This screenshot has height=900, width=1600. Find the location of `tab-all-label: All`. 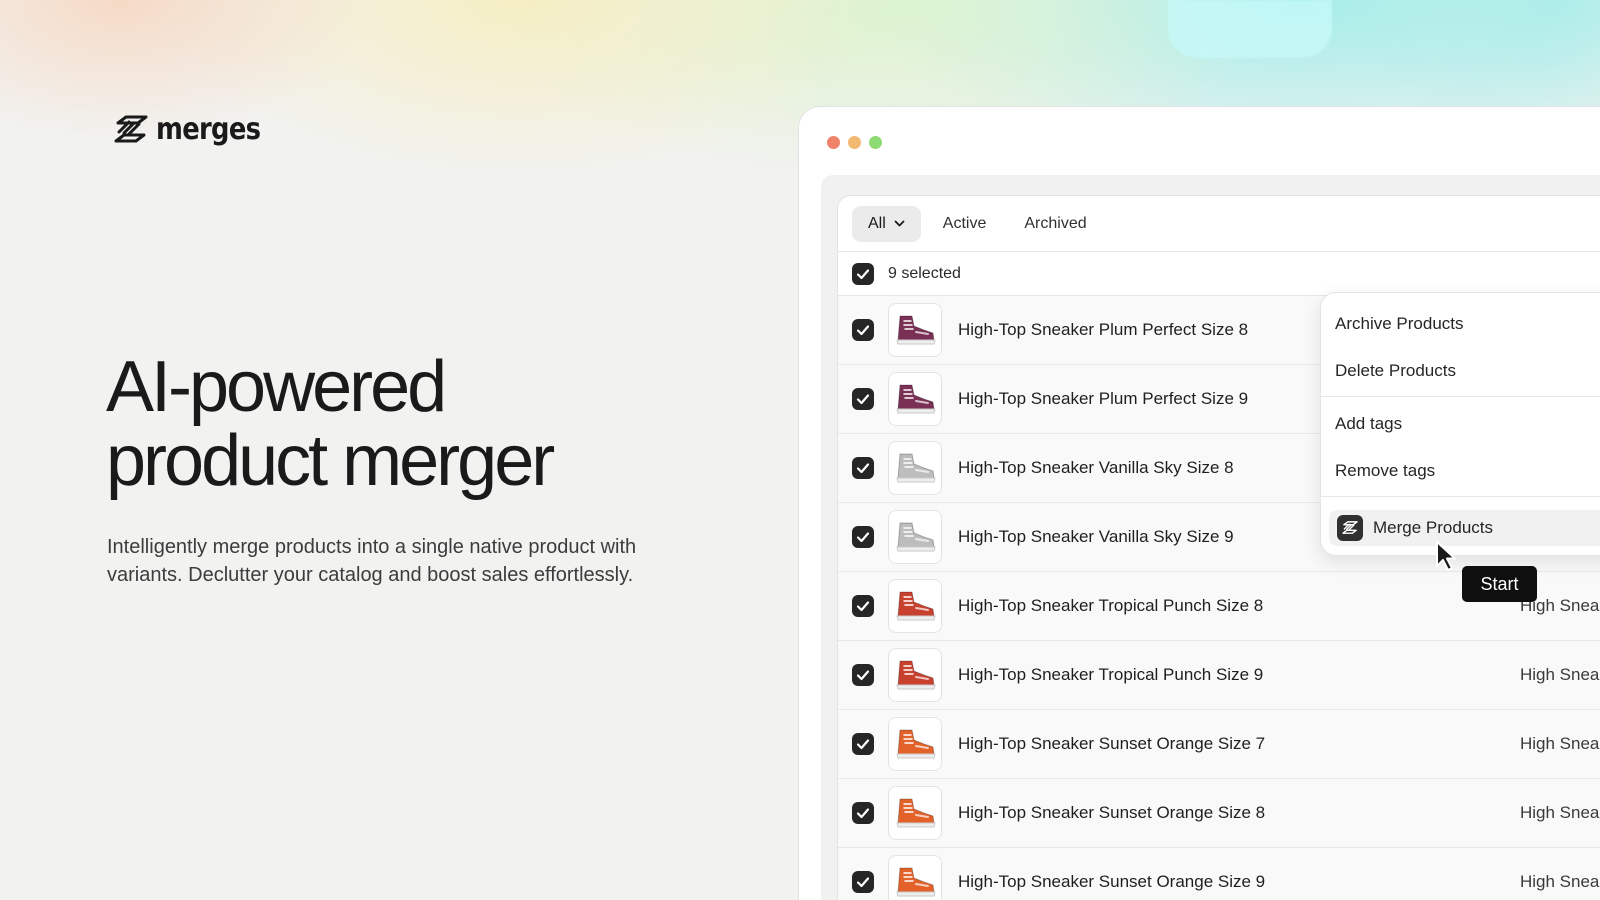

tab-all-label: All is located at coordinates (877, 223).